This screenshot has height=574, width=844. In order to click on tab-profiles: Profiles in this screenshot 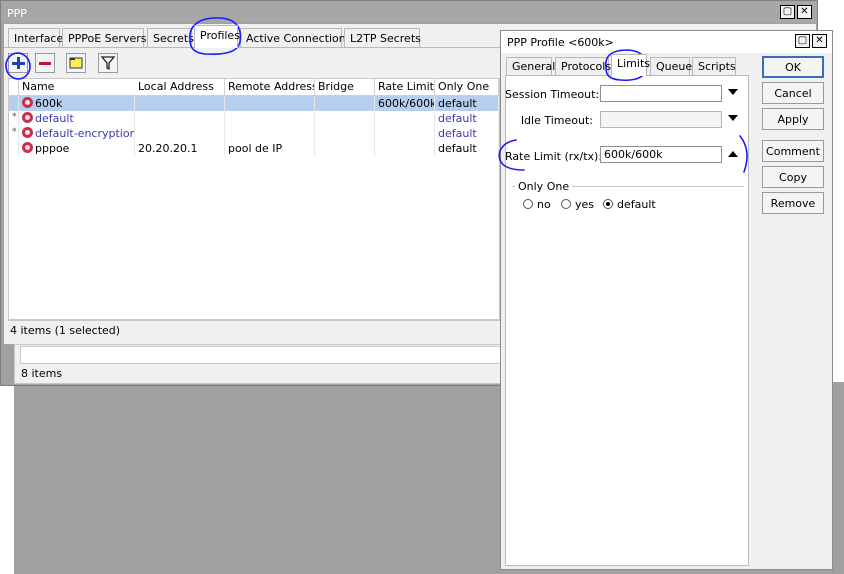, I will do `click(217, 36)`.